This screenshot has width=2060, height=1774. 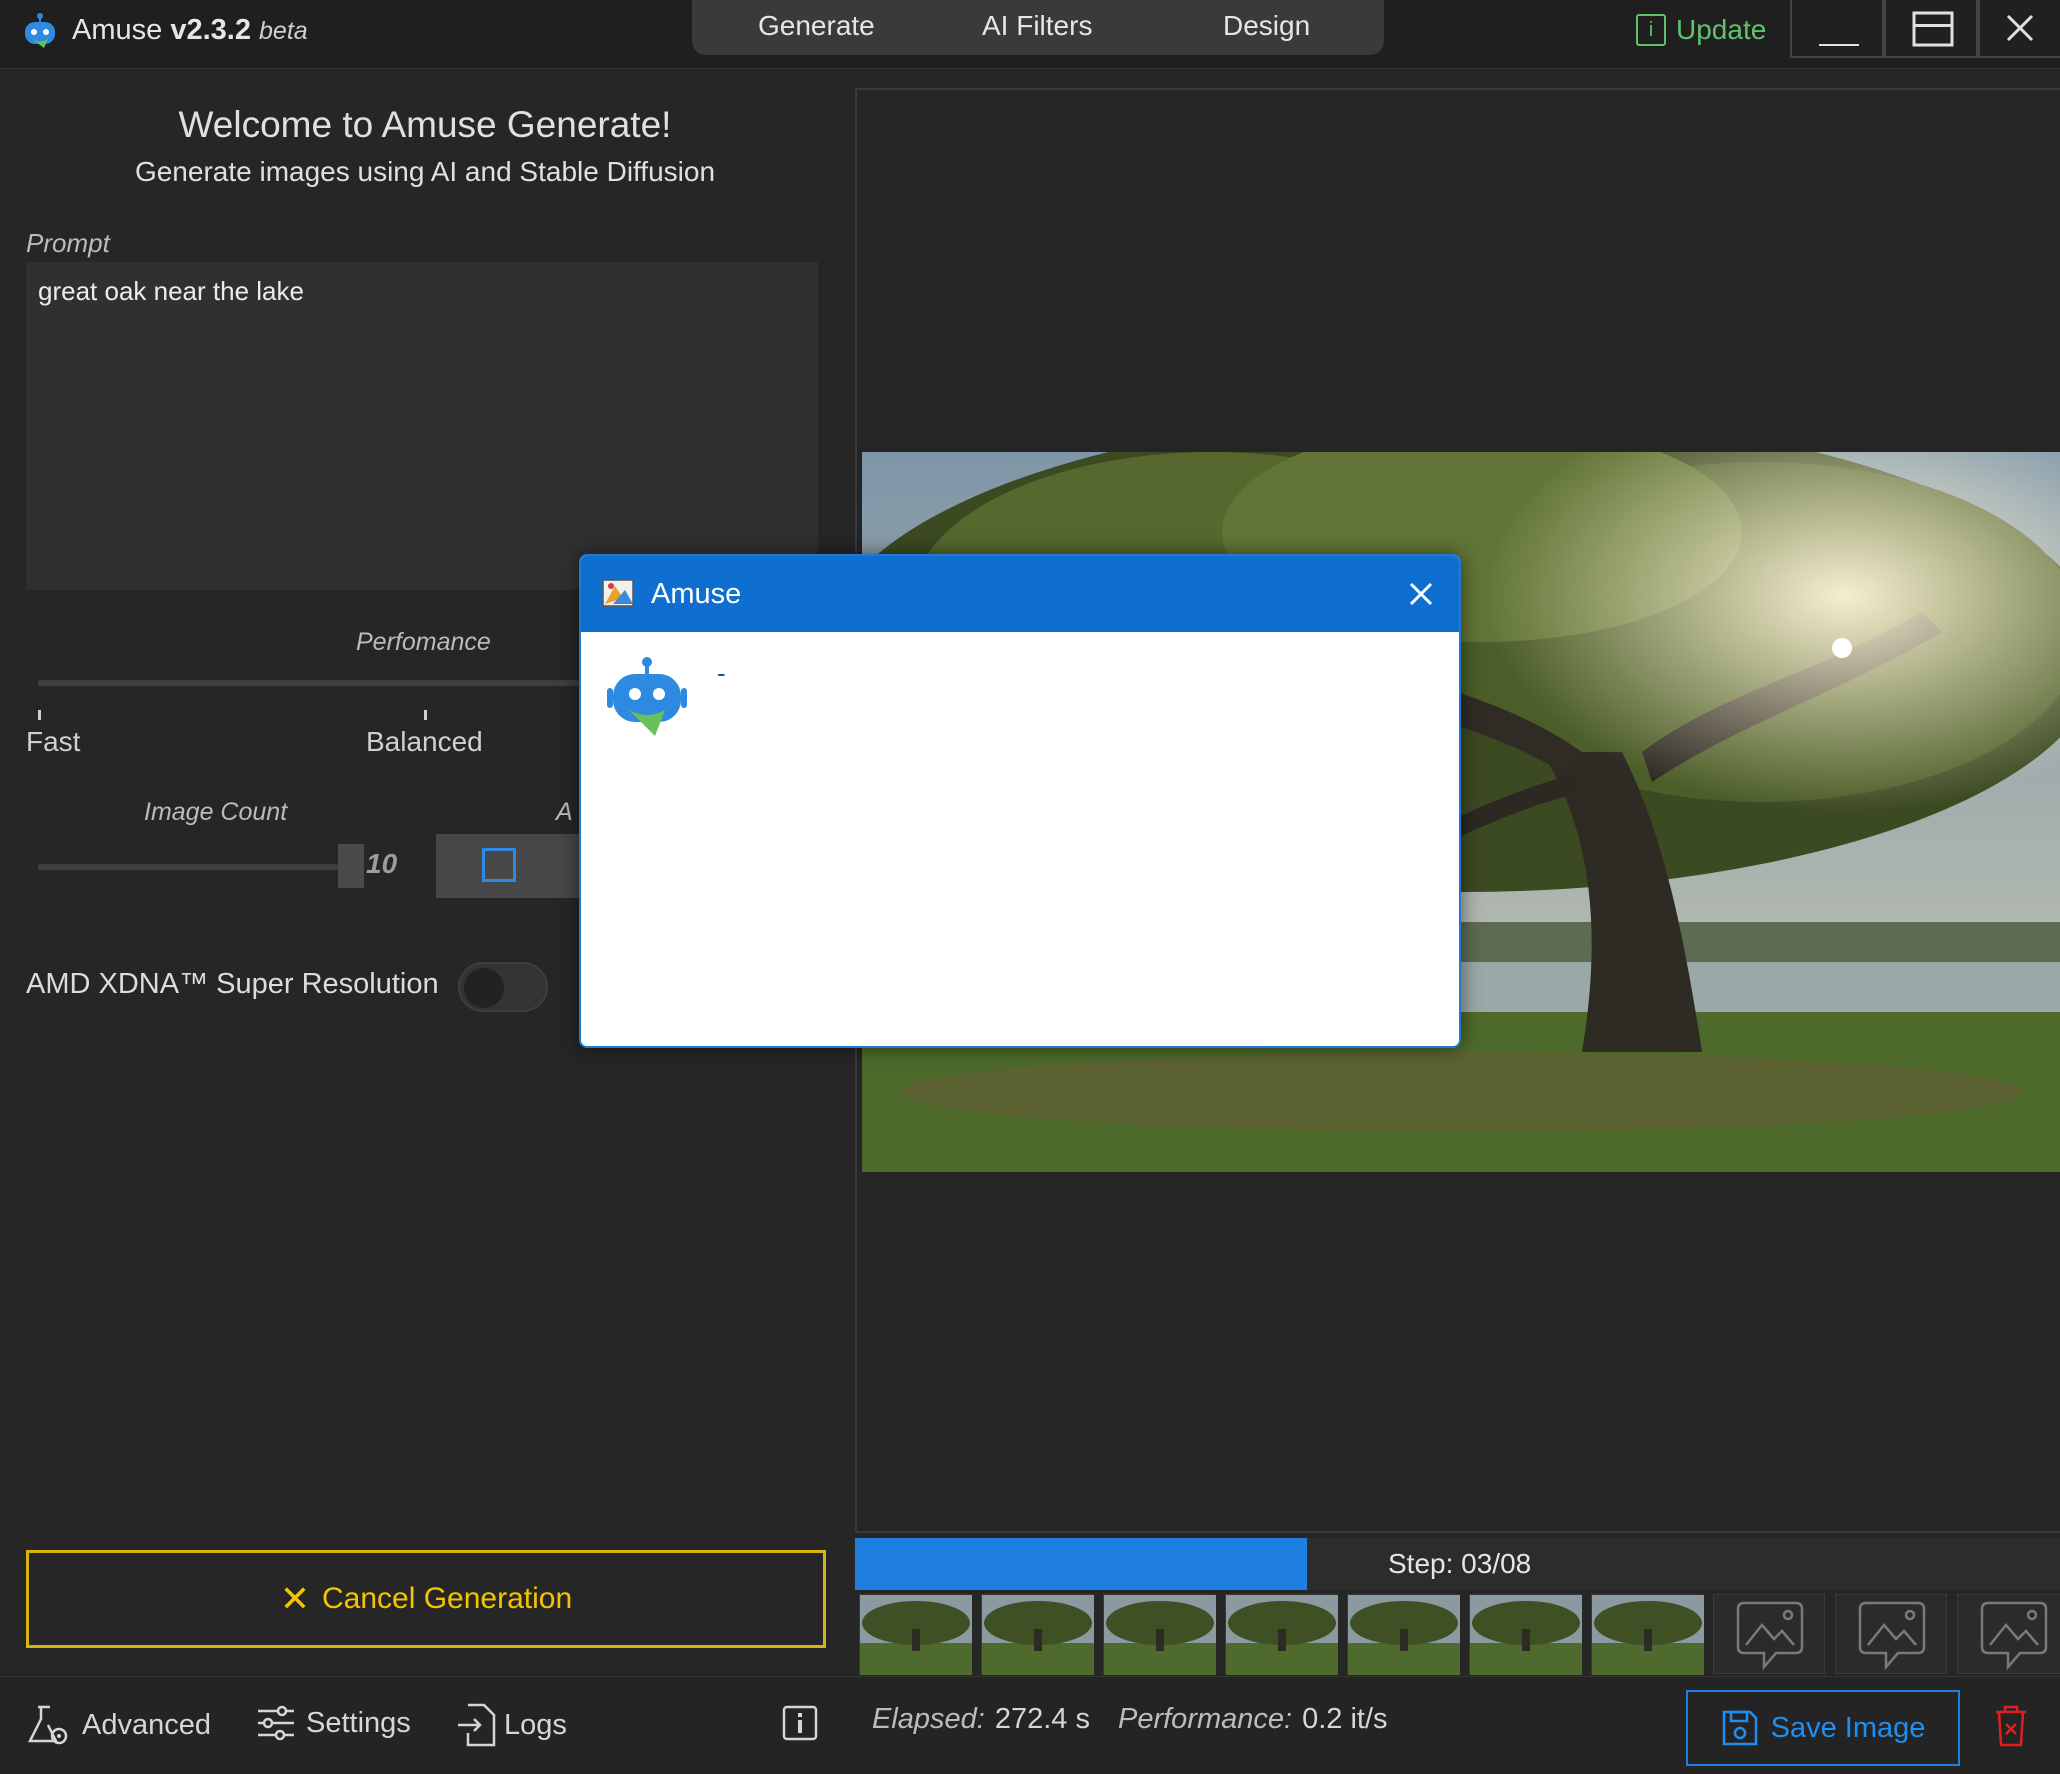 I want to click on info-icon, so click(x=800, y=1723).